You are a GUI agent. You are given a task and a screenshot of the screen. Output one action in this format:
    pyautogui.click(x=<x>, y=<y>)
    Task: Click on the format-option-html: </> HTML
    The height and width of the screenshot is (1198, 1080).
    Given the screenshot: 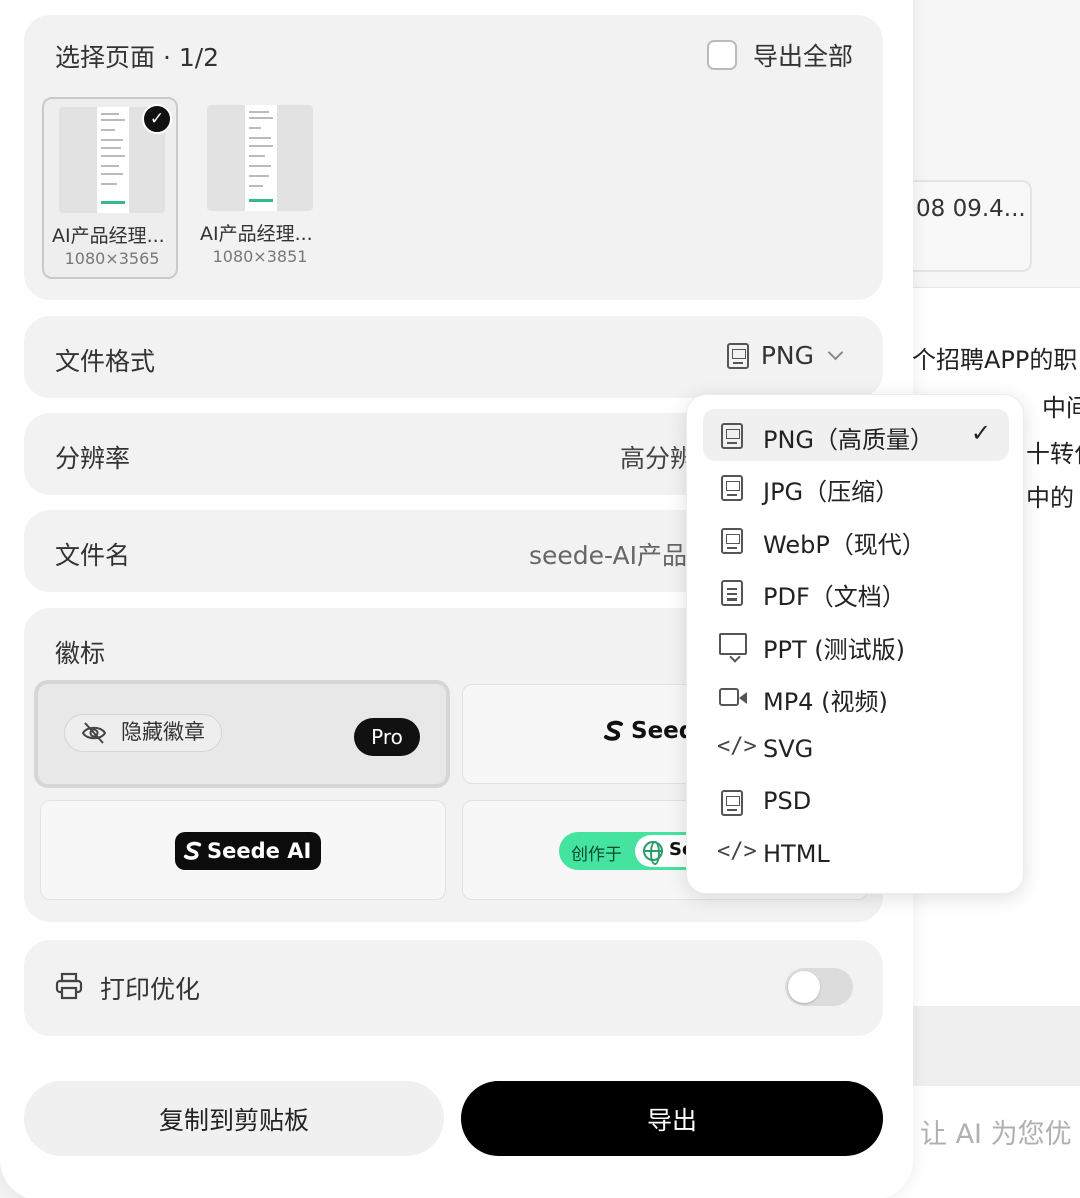 What is the action you would take?
    pyautogui.click(x=856, y=855)
    